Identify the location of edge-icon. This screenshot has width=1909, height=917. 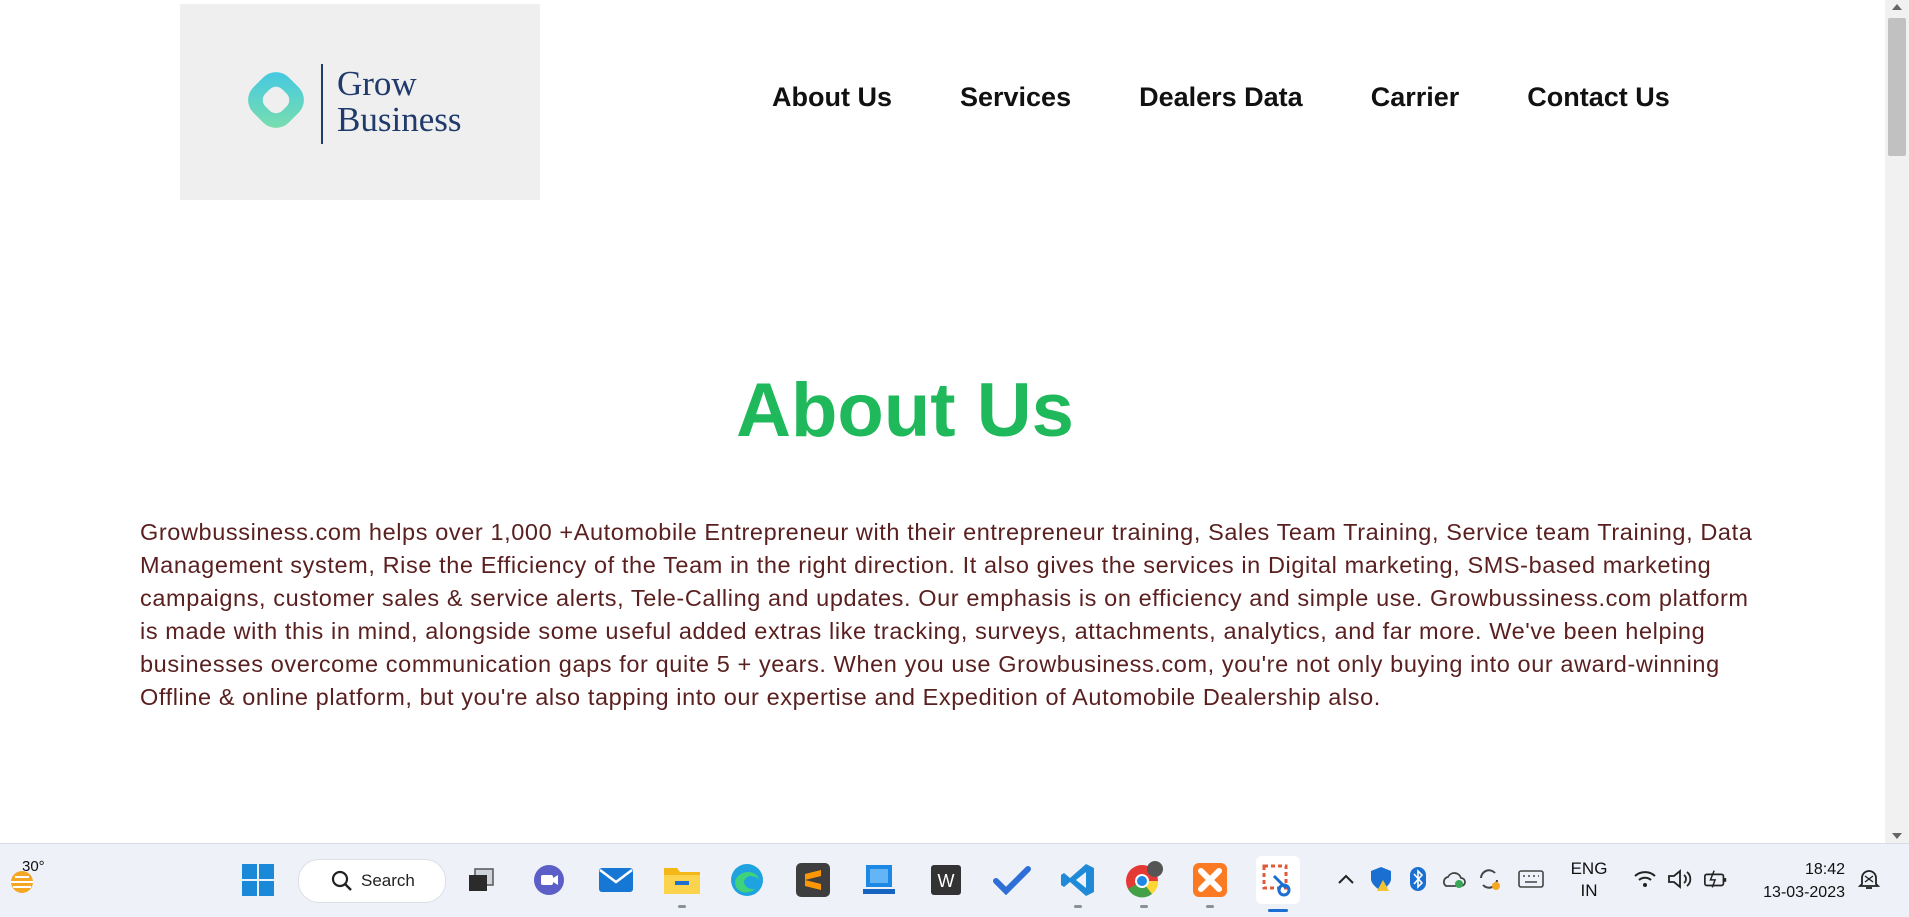
(747, 880).